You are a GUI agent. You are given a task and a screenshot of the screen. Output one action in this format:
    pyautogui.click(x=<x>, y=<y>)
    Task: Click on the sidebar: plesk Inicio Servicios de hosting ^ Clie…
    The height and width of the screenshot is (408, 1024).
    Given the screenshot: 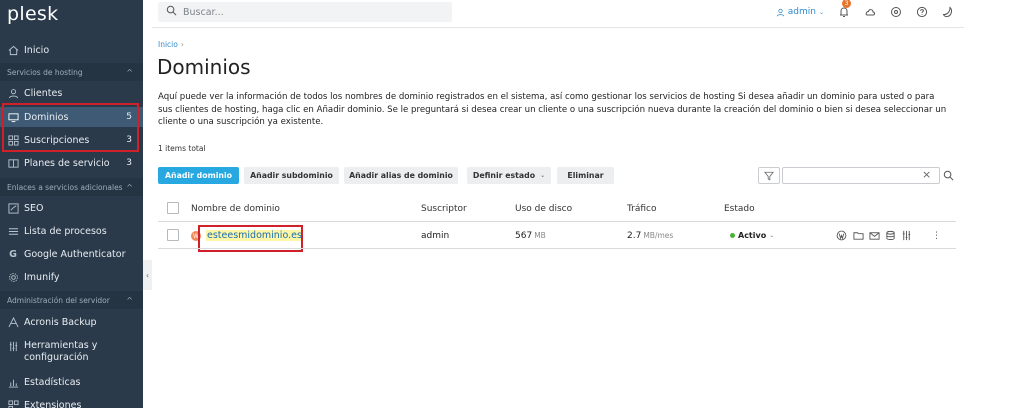 What is the action you would take?
    pyautogui.click(x=71, y=204)
    